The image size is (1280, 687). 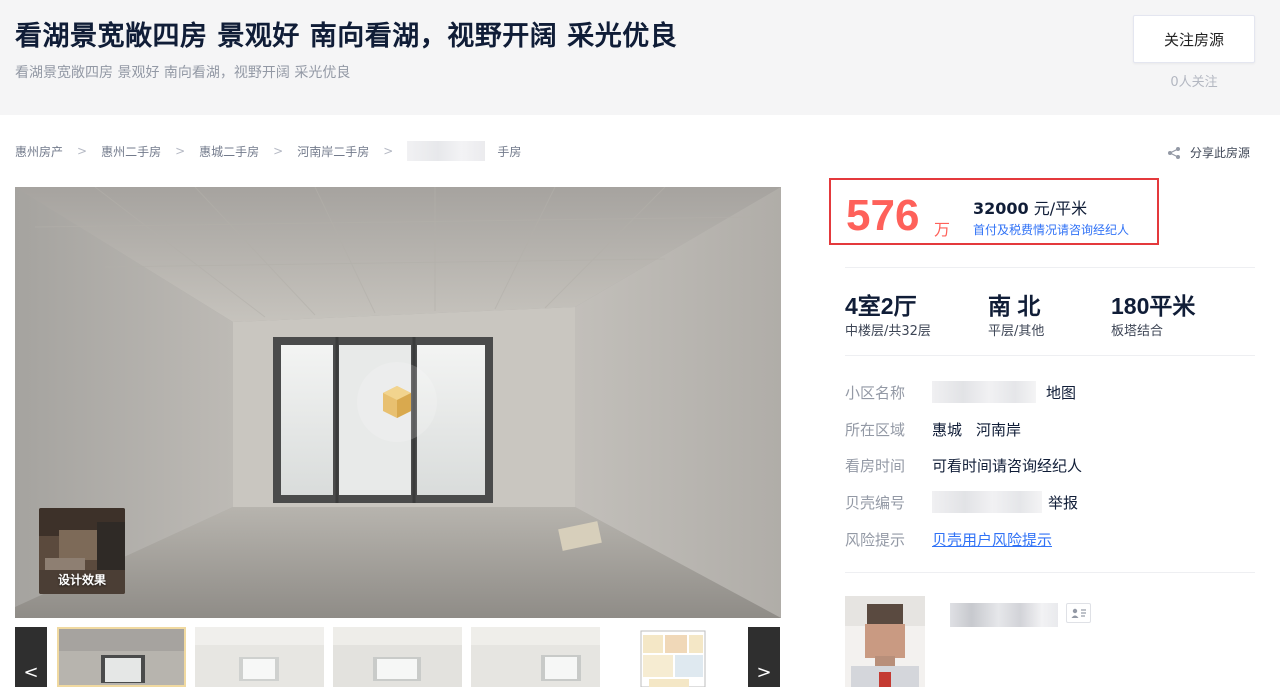 I want to click on orientation-main: 南 北, so click(x=1014, y=306).